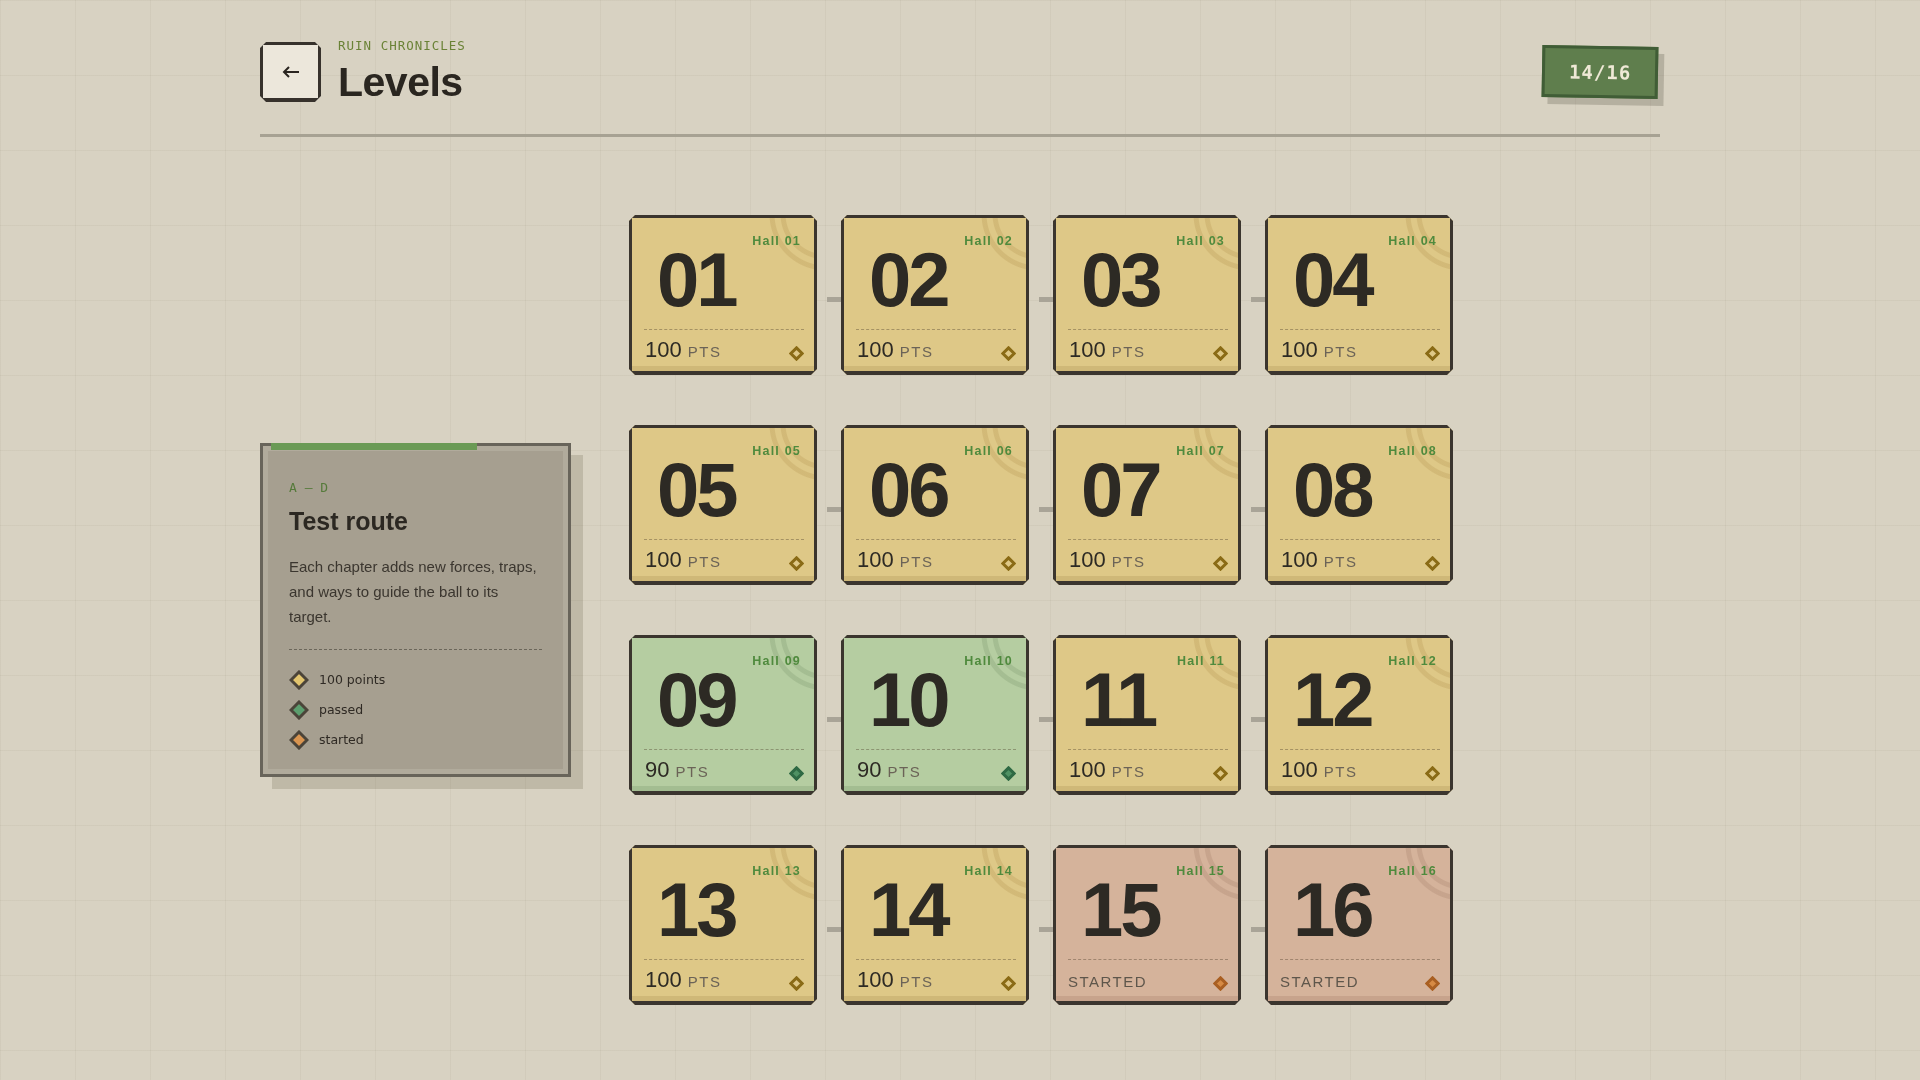 This screenshot has height=1080, width=1920. I want to click on arrow-left-icon, so click(290, 71).